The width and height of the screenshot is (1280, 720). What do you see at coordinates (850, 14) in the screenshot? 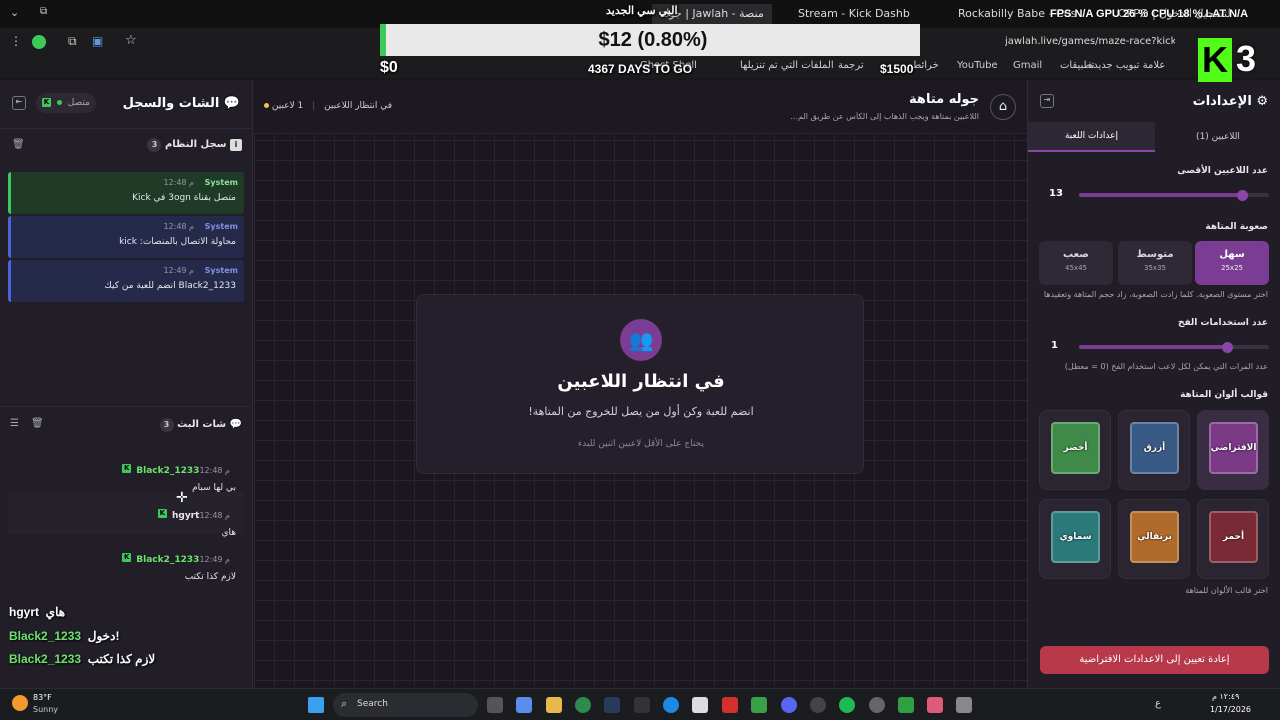
I see `tab-kick-dashboard: Stream - Kick Dashboard` at bounding box center [850, 14].